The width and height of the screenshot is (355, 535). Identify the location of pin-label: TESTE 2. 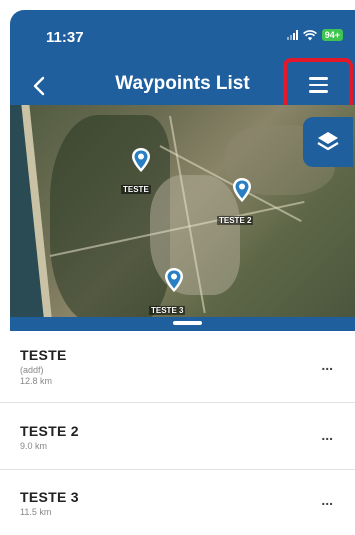
(235, 220).